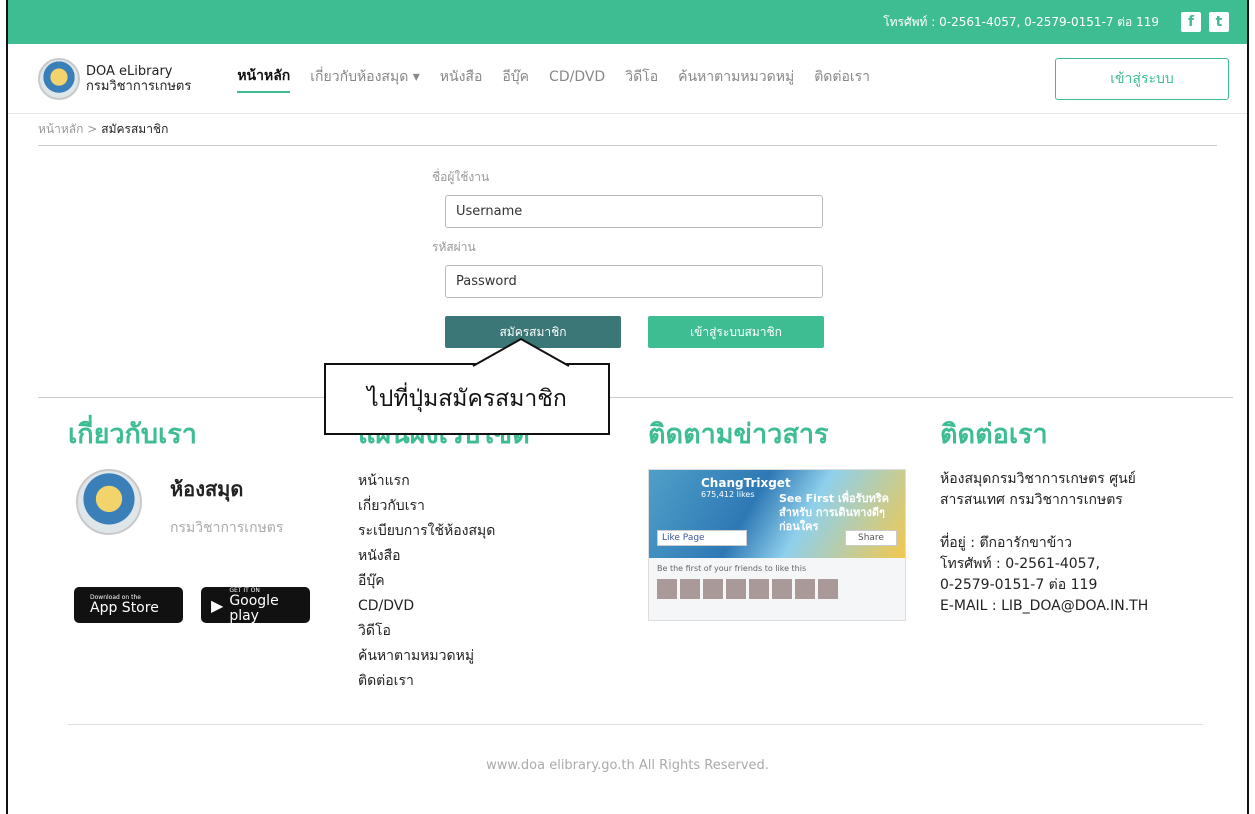 The height and width of the screenshot is (814, 1255). I want to click on sitemap-item-rules: ระเบียบการใช้ห้องสมุด, so click(488, 531).